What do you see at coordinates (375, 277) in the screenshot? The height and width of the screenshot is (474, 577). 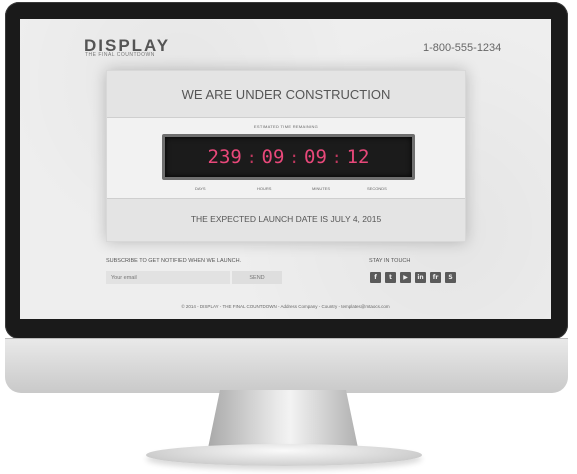 I see `facebook-icon: f` at bounding box center [375, 277].